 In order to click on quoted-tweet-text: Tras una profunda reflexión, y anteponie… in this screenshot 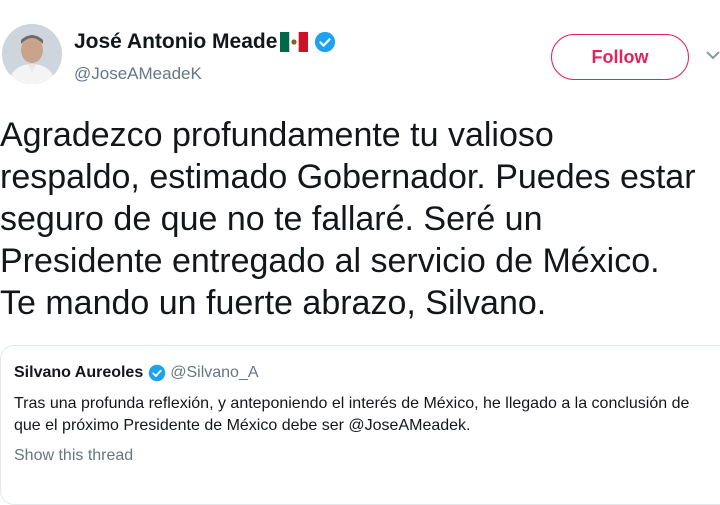, I will do `click(352, 414)`.